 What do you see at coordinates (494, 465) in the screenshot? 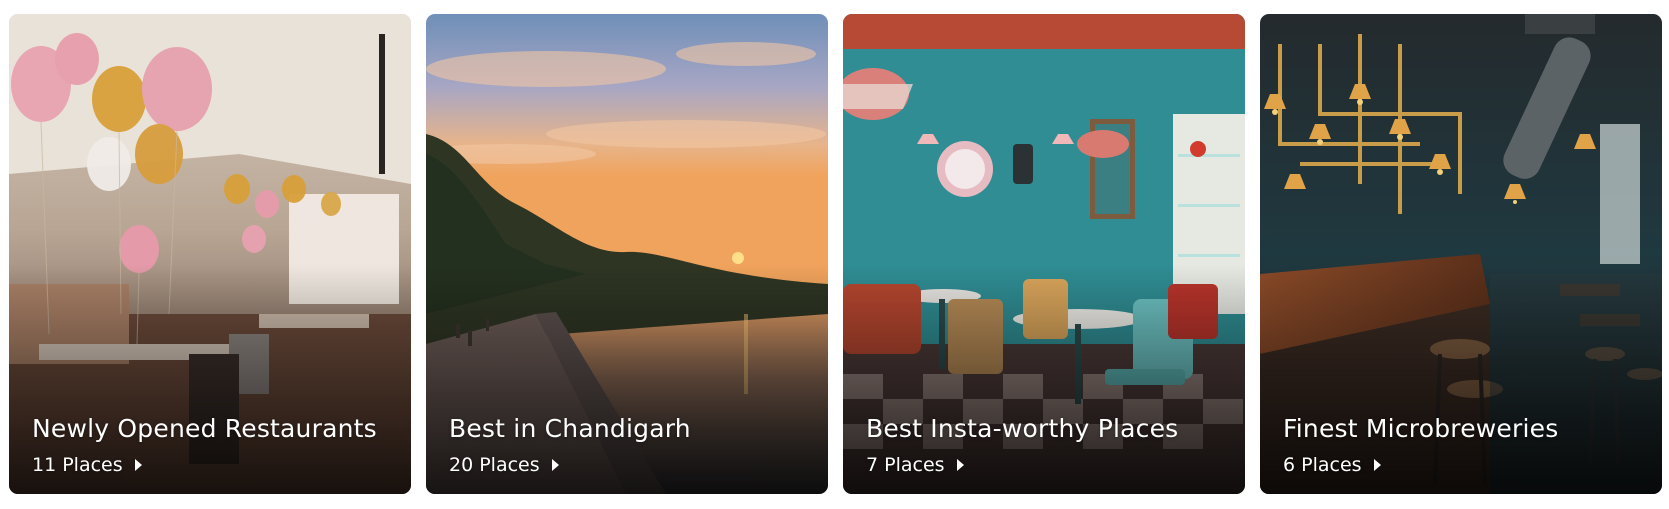
I see `places-count: 20 Places` at bounding box center [494, 465].